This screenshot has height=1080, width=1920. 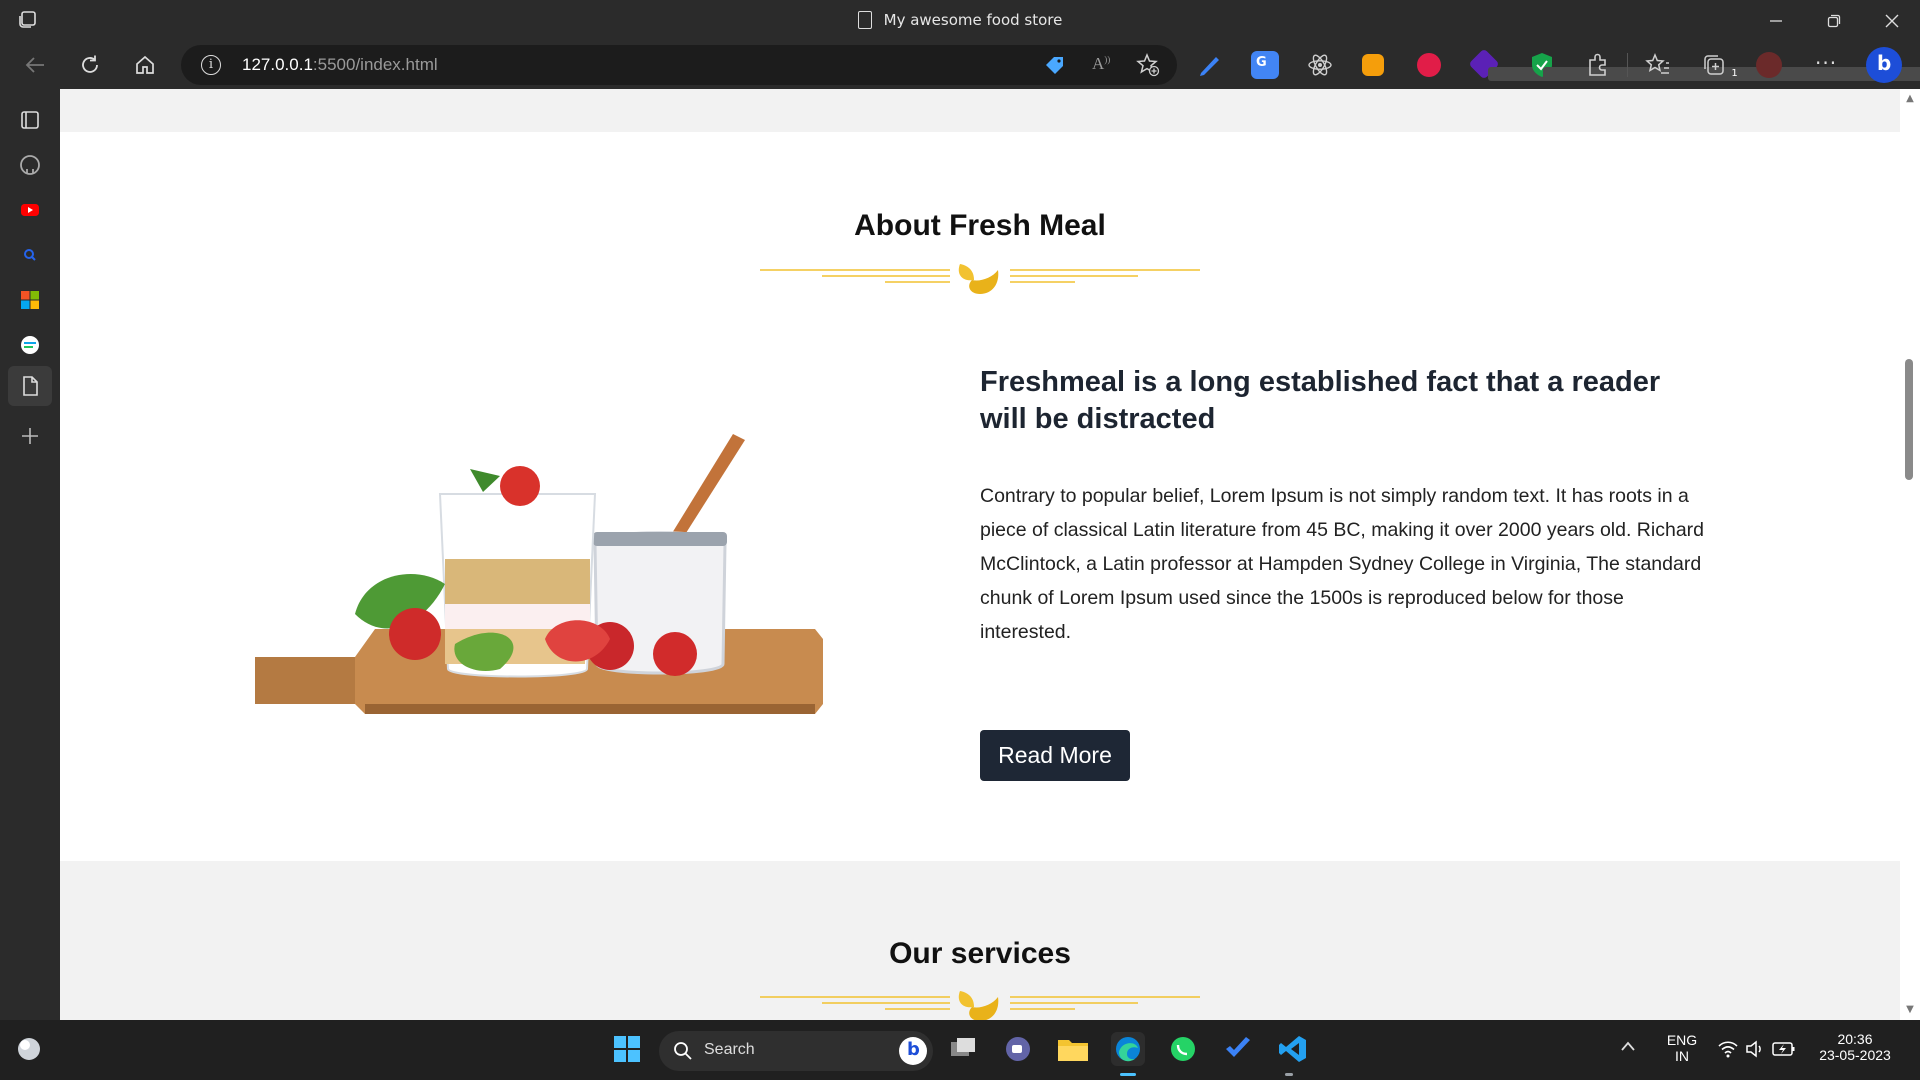 I want to click on page-scrollbar: ▲ ▼, so click(x=1910, y=554).